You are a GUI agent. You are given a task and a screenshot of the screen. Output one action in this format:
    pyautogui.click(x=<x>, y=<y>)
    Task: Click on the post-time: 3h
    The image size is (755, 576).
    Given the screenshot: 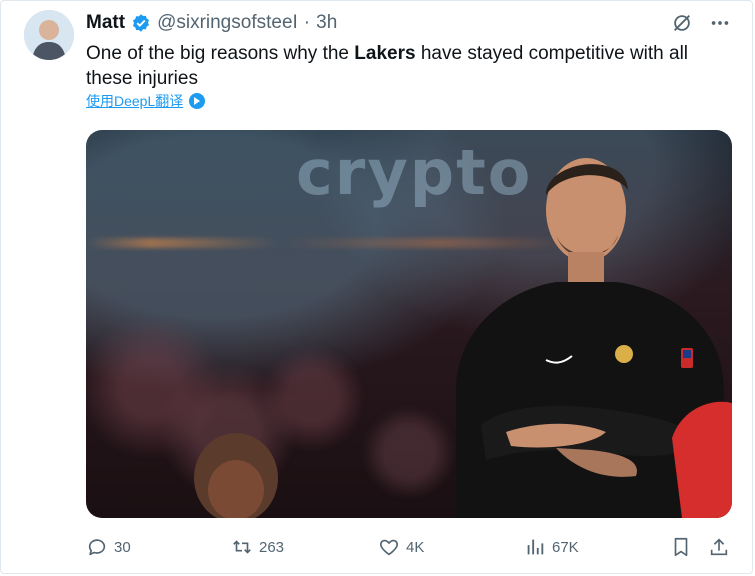 What is the action you would take?
    pyautogui.click(x=326, y=23)
    